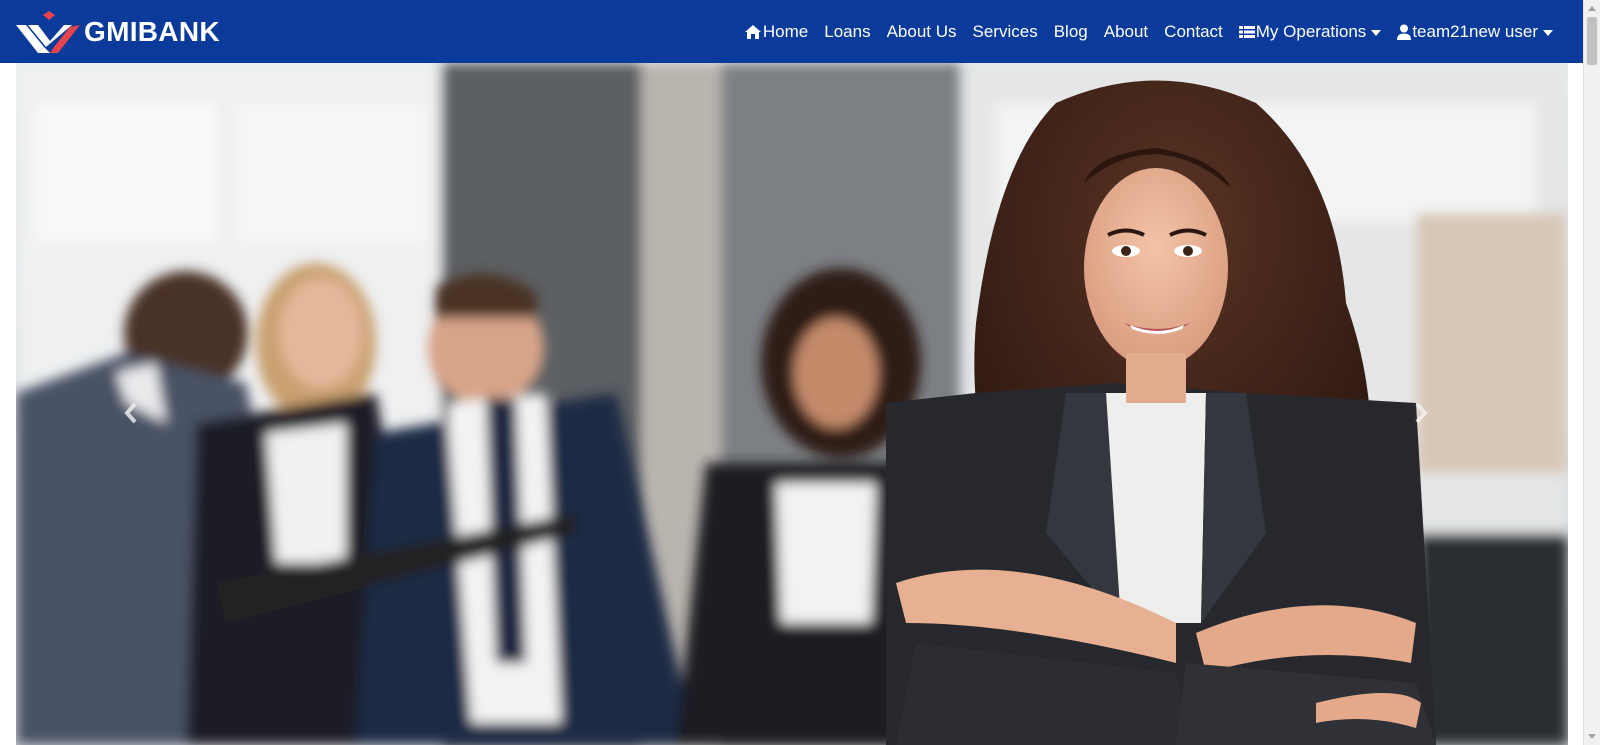  I want to click on brand: GMIBANK, so click(118, 32).